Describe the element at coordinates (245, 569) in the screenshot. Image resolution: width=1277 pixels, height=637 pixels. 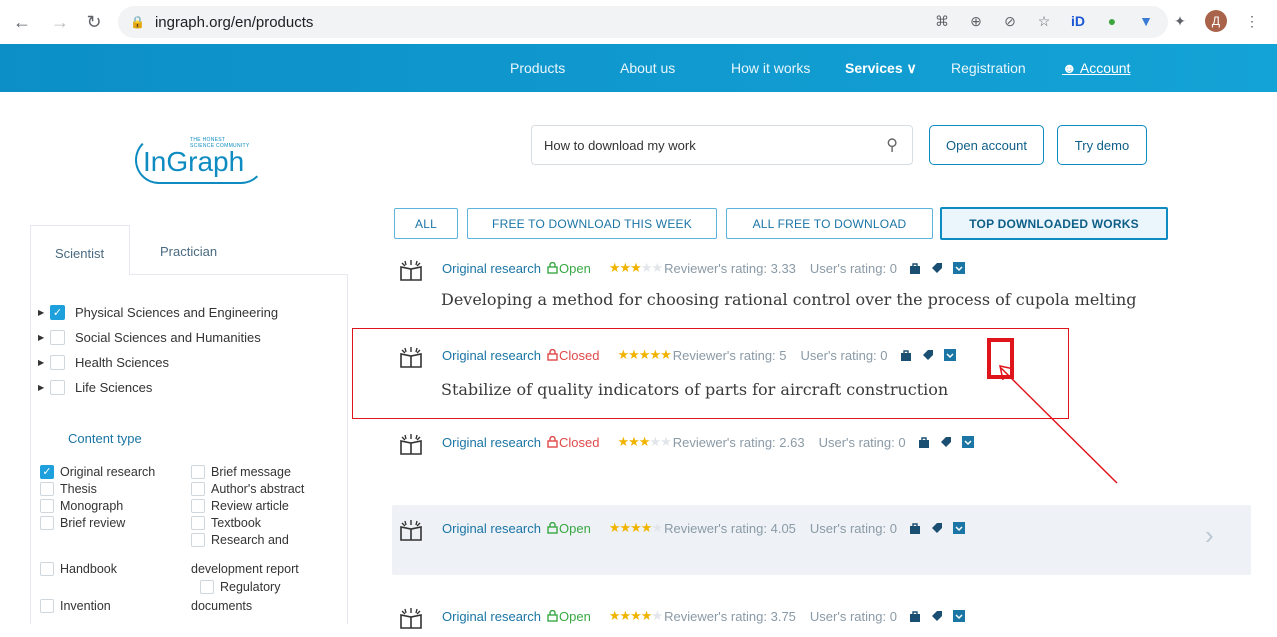
I see `ct-research-development-line2: development report` at that location.